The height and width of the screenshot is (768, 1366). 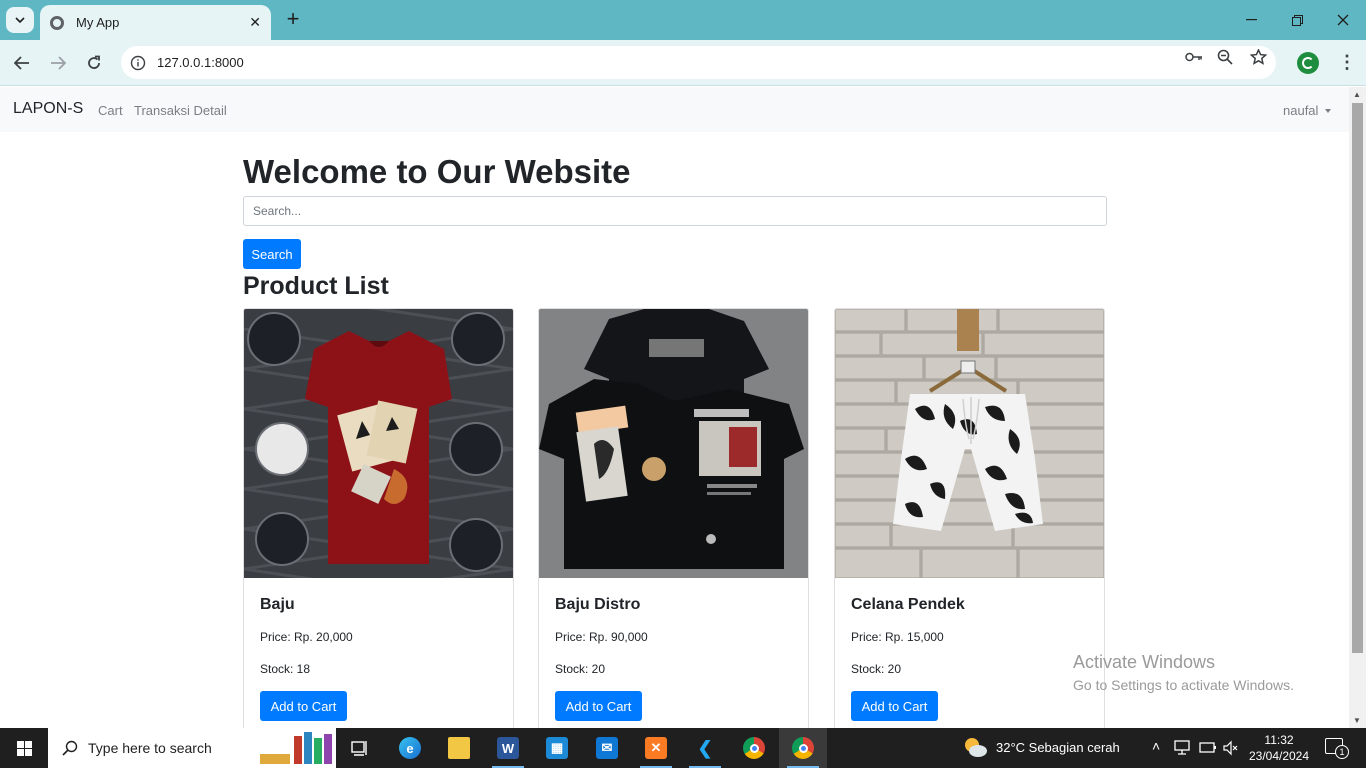 I want to click on search-icon, so click(x=70, y=748).